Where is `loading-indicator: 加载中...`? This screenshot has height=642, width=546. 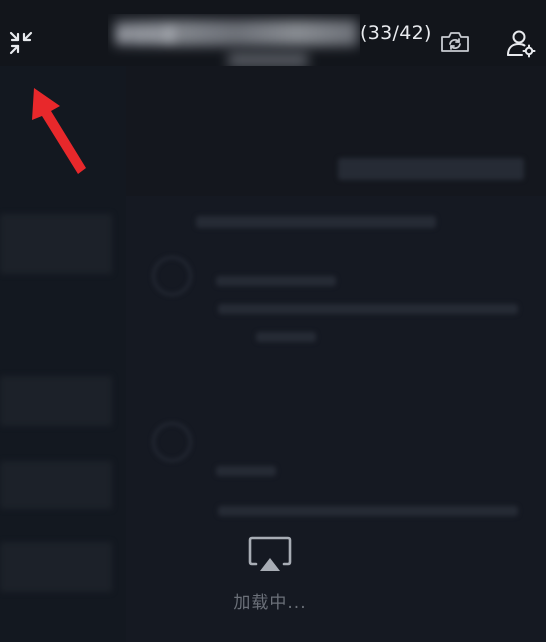
loading-indicator: 加载中... is located at coordinates (270, 581).